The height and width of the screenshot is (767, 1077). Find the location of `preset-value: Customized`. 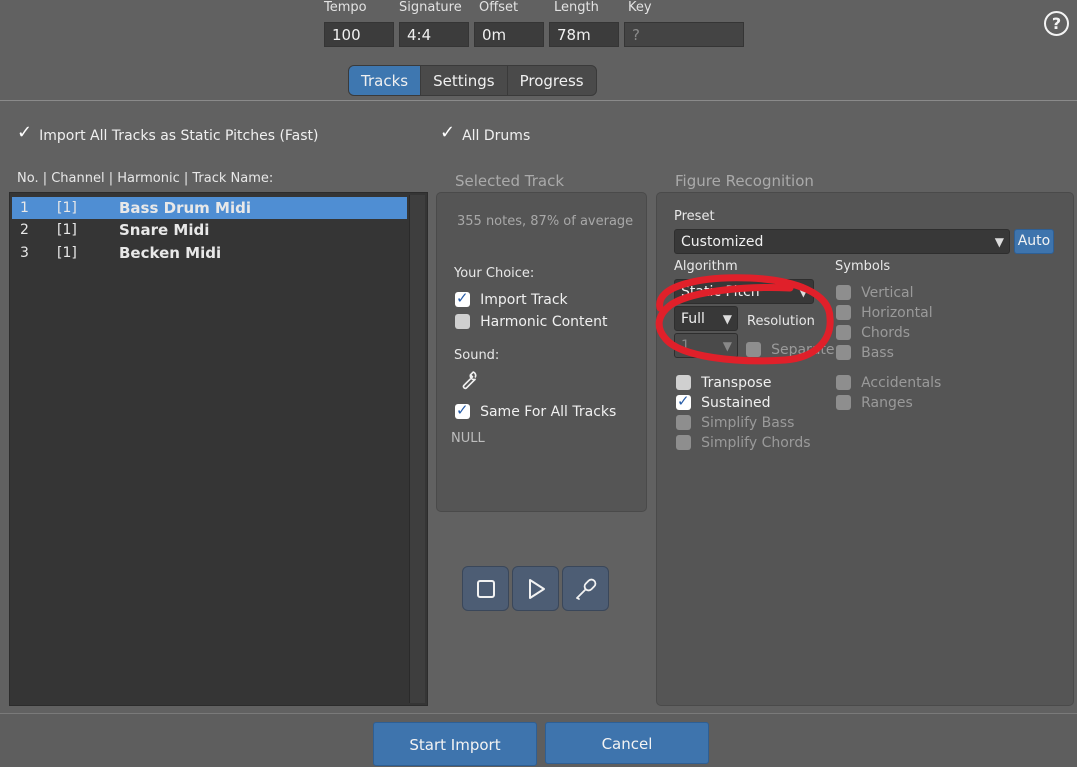

preset-value: Customized is located at coordinates (722, 242).